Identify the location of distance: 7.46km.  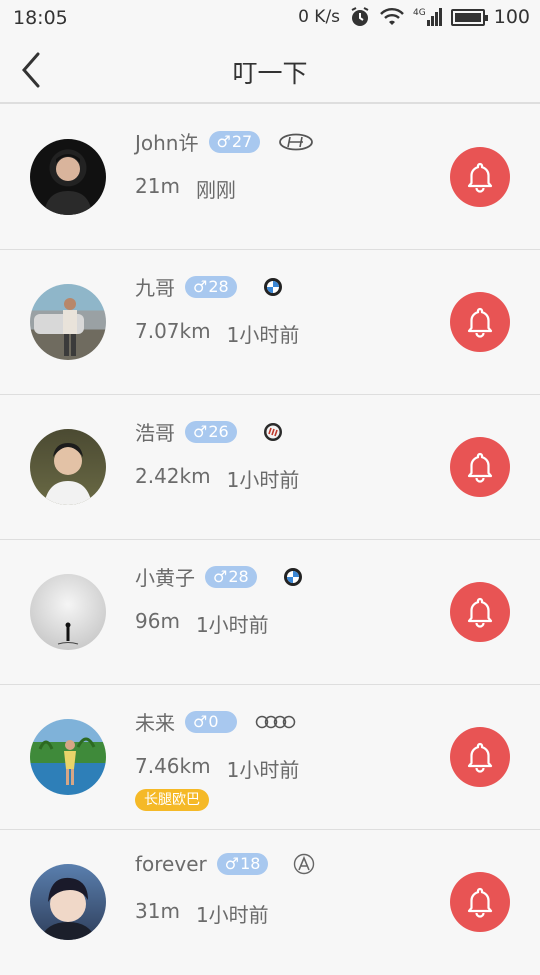
(173, 766).